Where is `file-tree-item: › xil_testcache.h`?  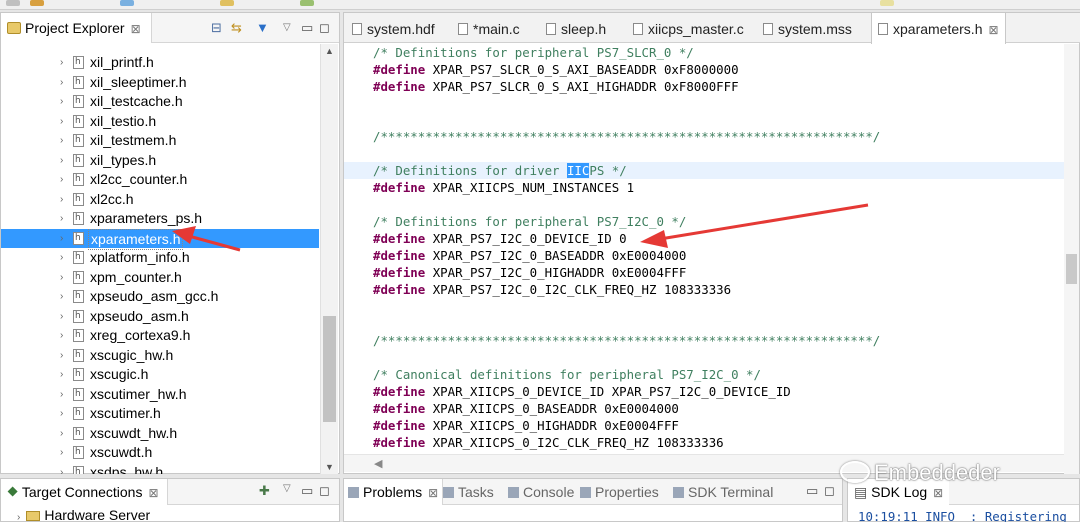
file-tree-item: › xil_testcache.h is located at coordinates (160, 102).